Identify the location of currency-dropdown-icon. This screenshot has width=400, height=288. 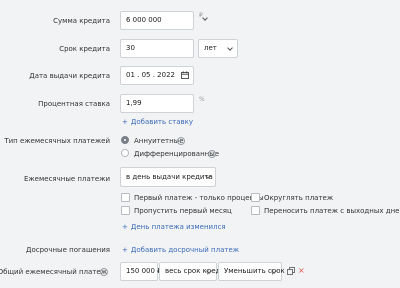
(208, 14).